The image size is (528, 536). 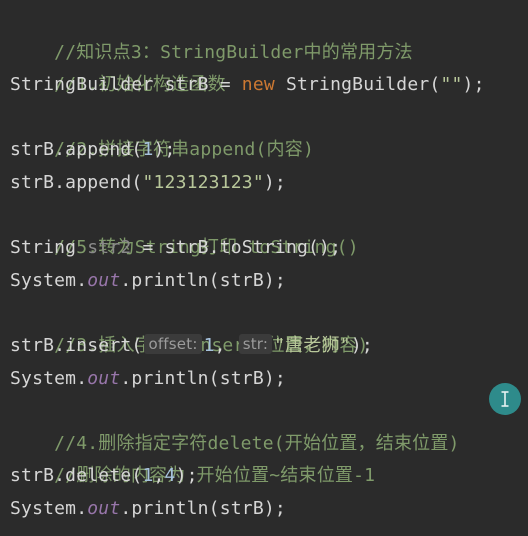 I want to click on text-cursor-icon-glyph, so click(x=505, y=399).